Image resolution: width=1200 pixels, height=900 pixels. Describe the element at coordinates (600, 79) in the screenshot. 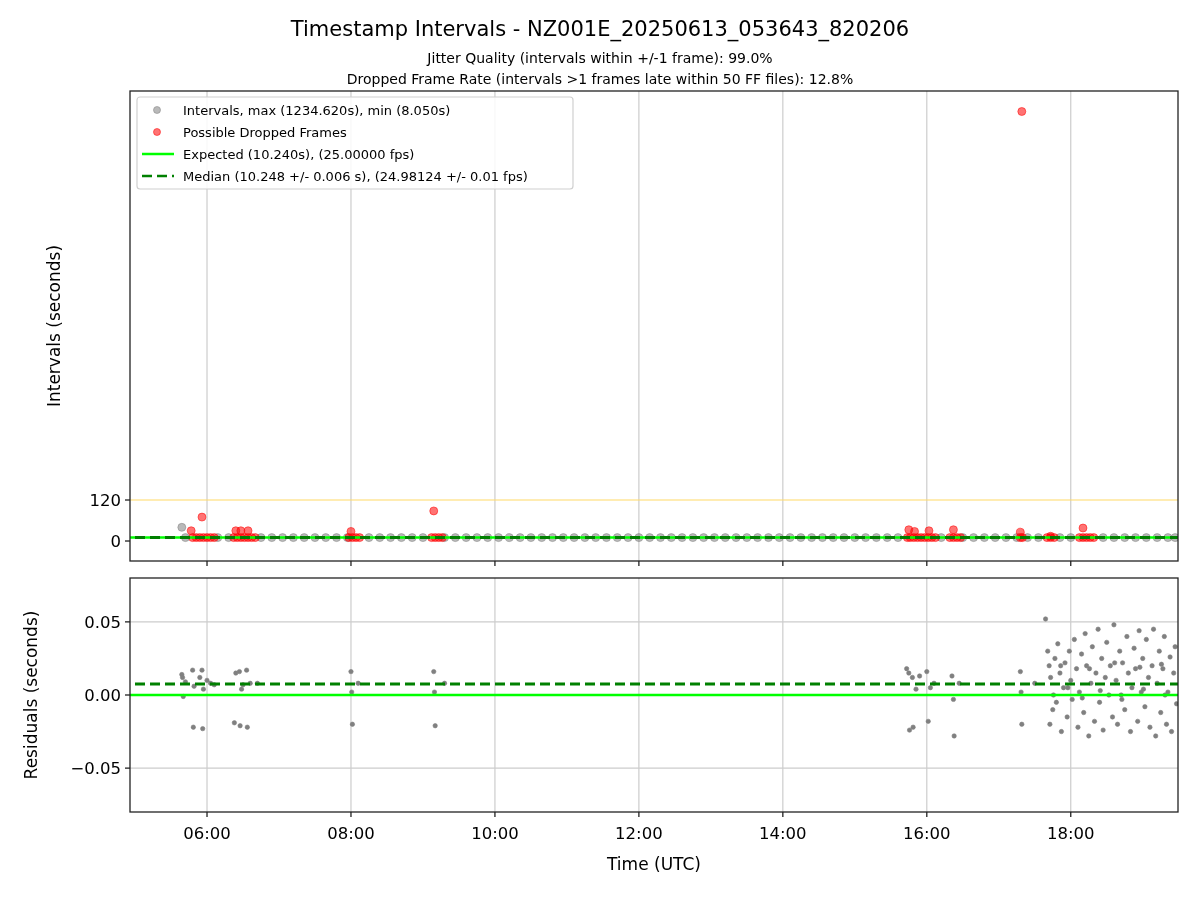

I see `chart-subtitle: Dropped Frame Rate (intervals >1 frames late within 50 FF files): 12.8%` at that location.